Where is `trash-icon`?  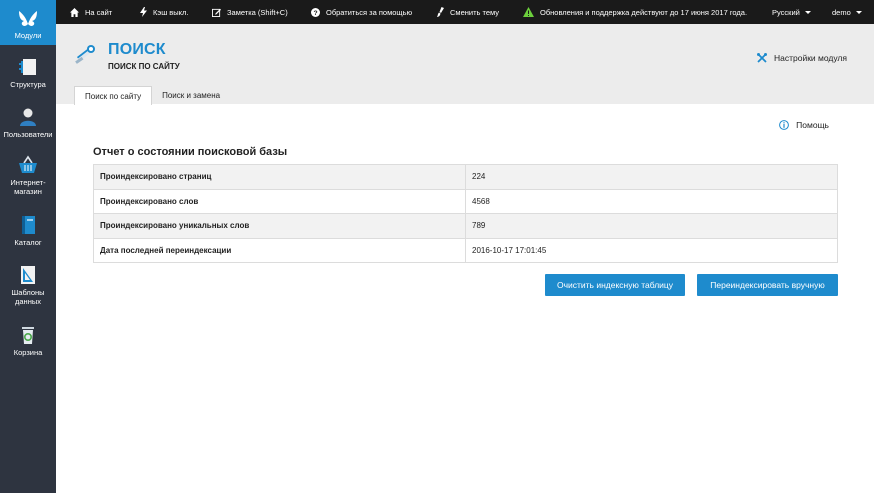
trash-icon is located at coordinates (28, 335).